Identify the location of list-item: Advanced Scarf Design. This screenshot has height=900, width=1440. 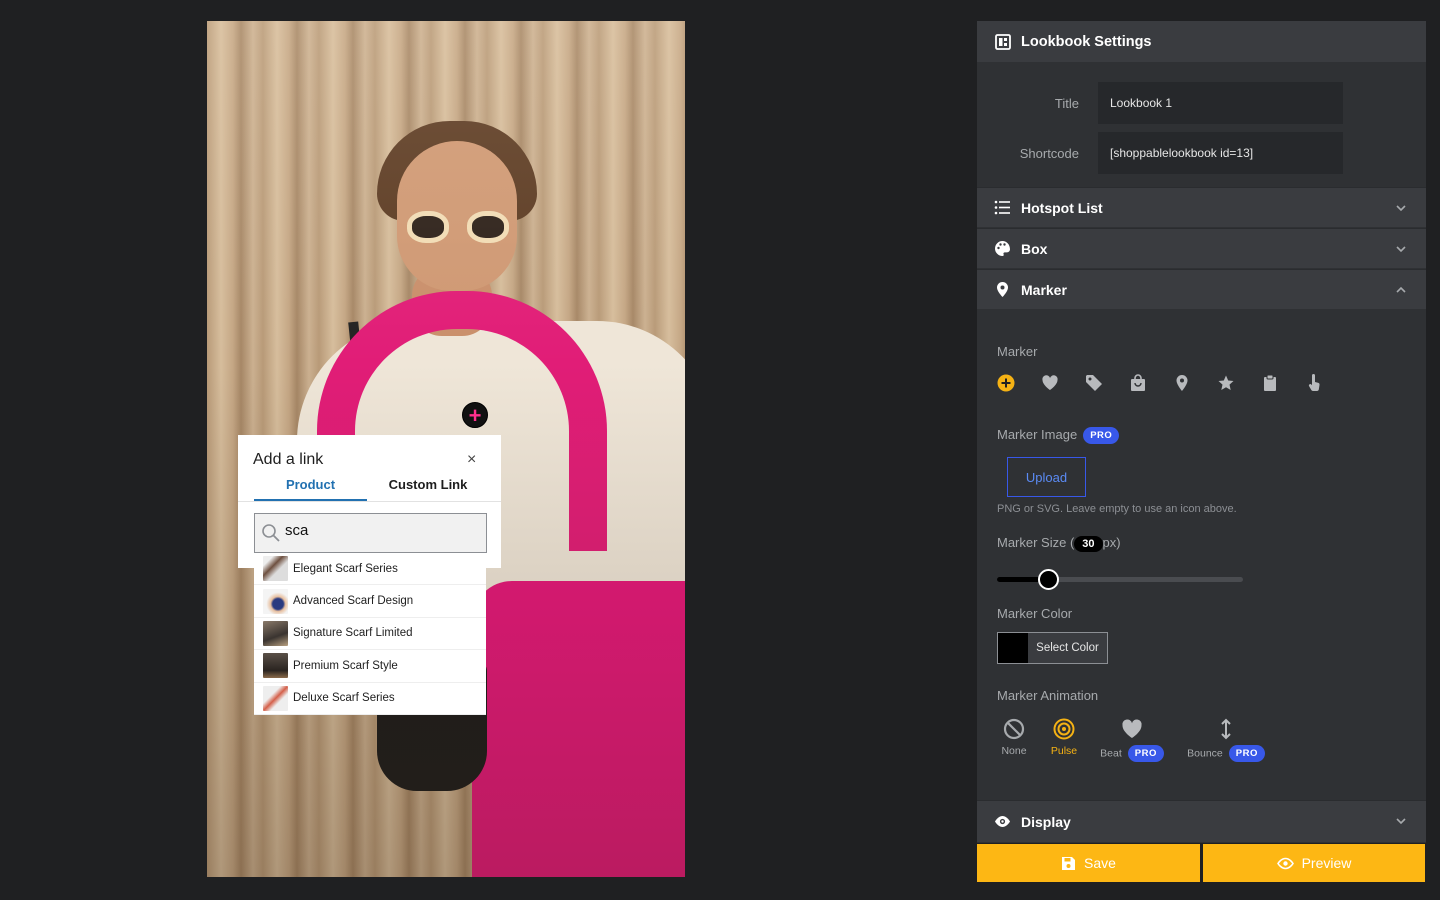
(370, 601).